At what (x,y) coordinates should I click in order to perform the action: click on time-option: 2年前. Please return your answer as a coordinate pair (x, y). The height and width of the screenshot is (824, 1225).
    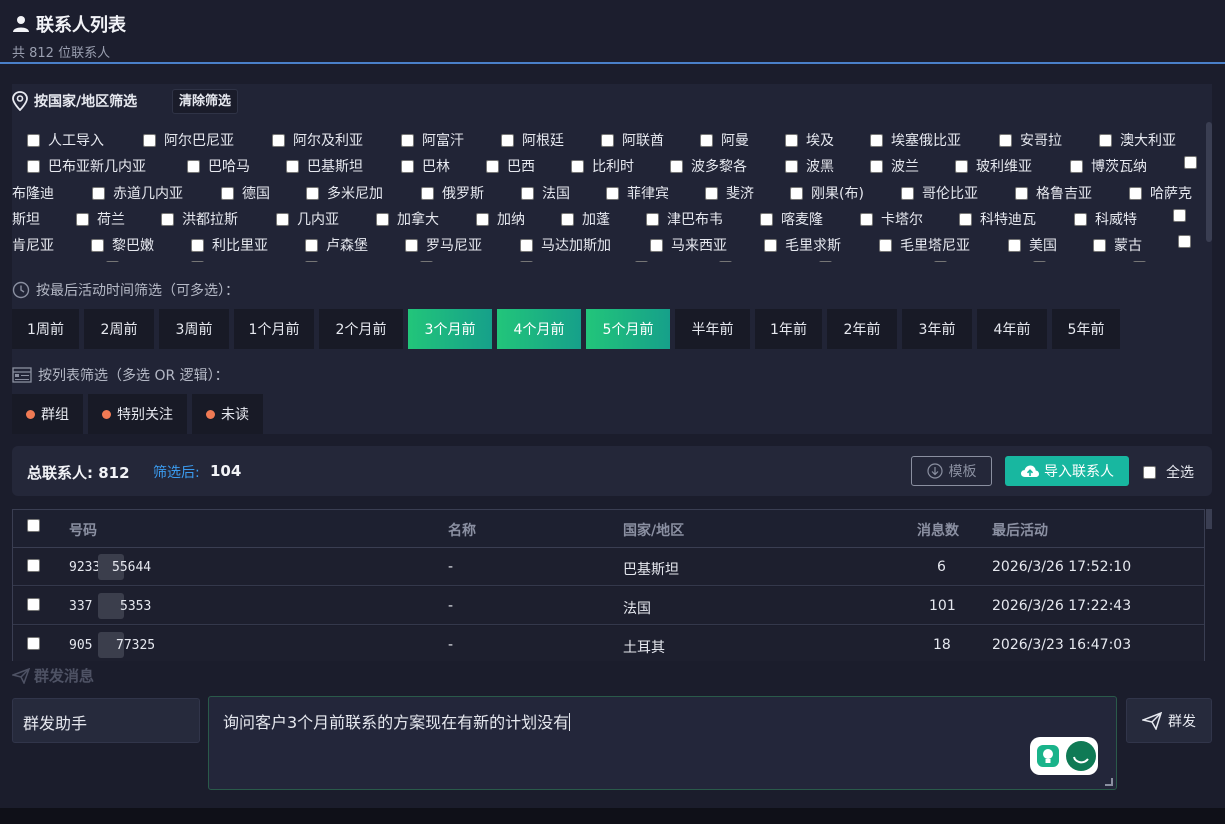
    Looking at the image, I should click on (862, 329).